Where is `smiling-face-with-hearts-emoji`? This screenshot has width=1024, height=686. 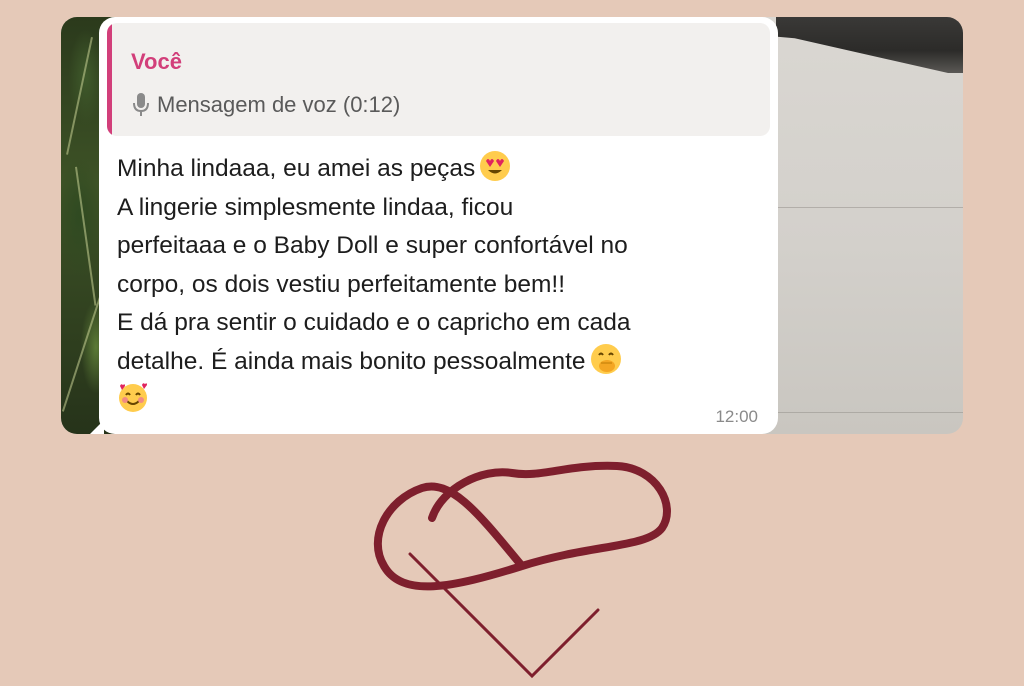
smiling-face-with-hearts-emoji is located at coordinates (133, 397).